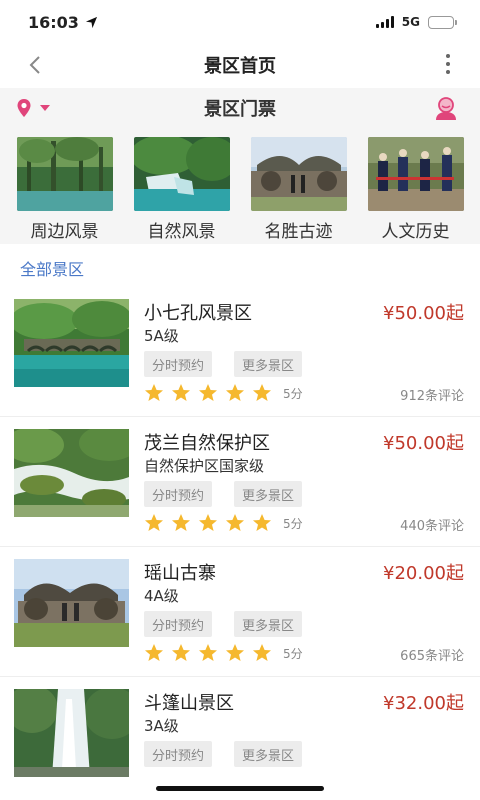  What do you see at coordinates (204, 466) in the screenshot?
I see `spot-grade: 自然保护区国家级` at bounding box center [204, 466].